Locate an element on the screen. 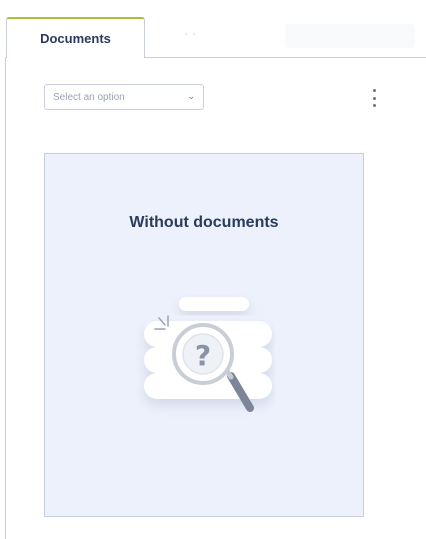 This screenshot has height=539, width=426. tab-faded-placeholder is located at coordinates (350, 36).